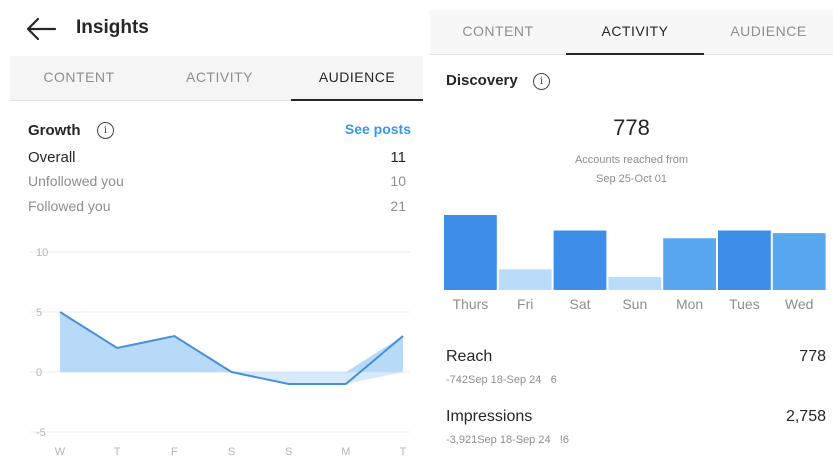 This screenshot has width=833, height=458. I want to click on bar-tues, so click(744, 260).